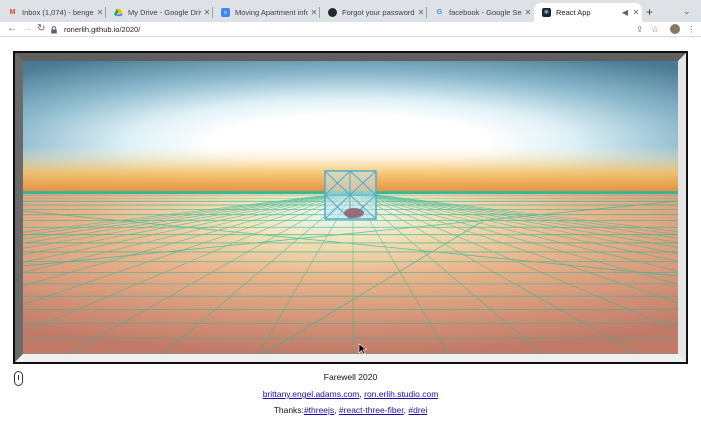 The width and height of the screenshot is (701, 438). Describe the element at coordinates (573, 12) in the screenshot. I see `tab-title: React App` at that location.